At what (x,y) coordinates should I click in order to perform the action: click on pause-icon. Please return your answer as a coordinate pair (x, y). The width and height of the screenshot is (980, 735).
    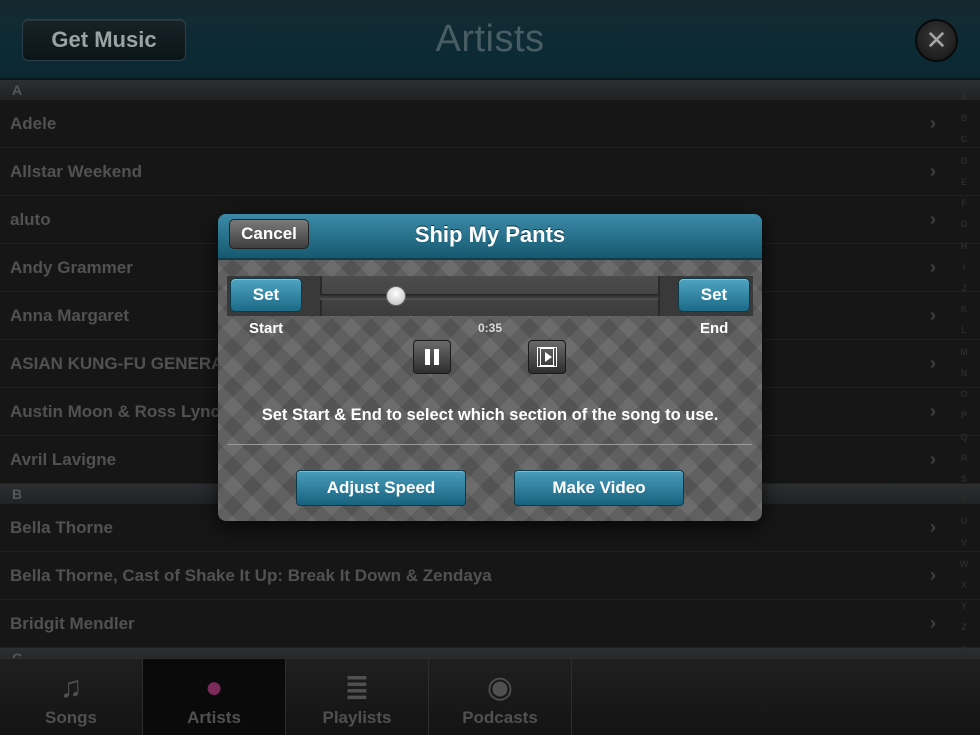
    Looking at the image, I should click on (432, 357).